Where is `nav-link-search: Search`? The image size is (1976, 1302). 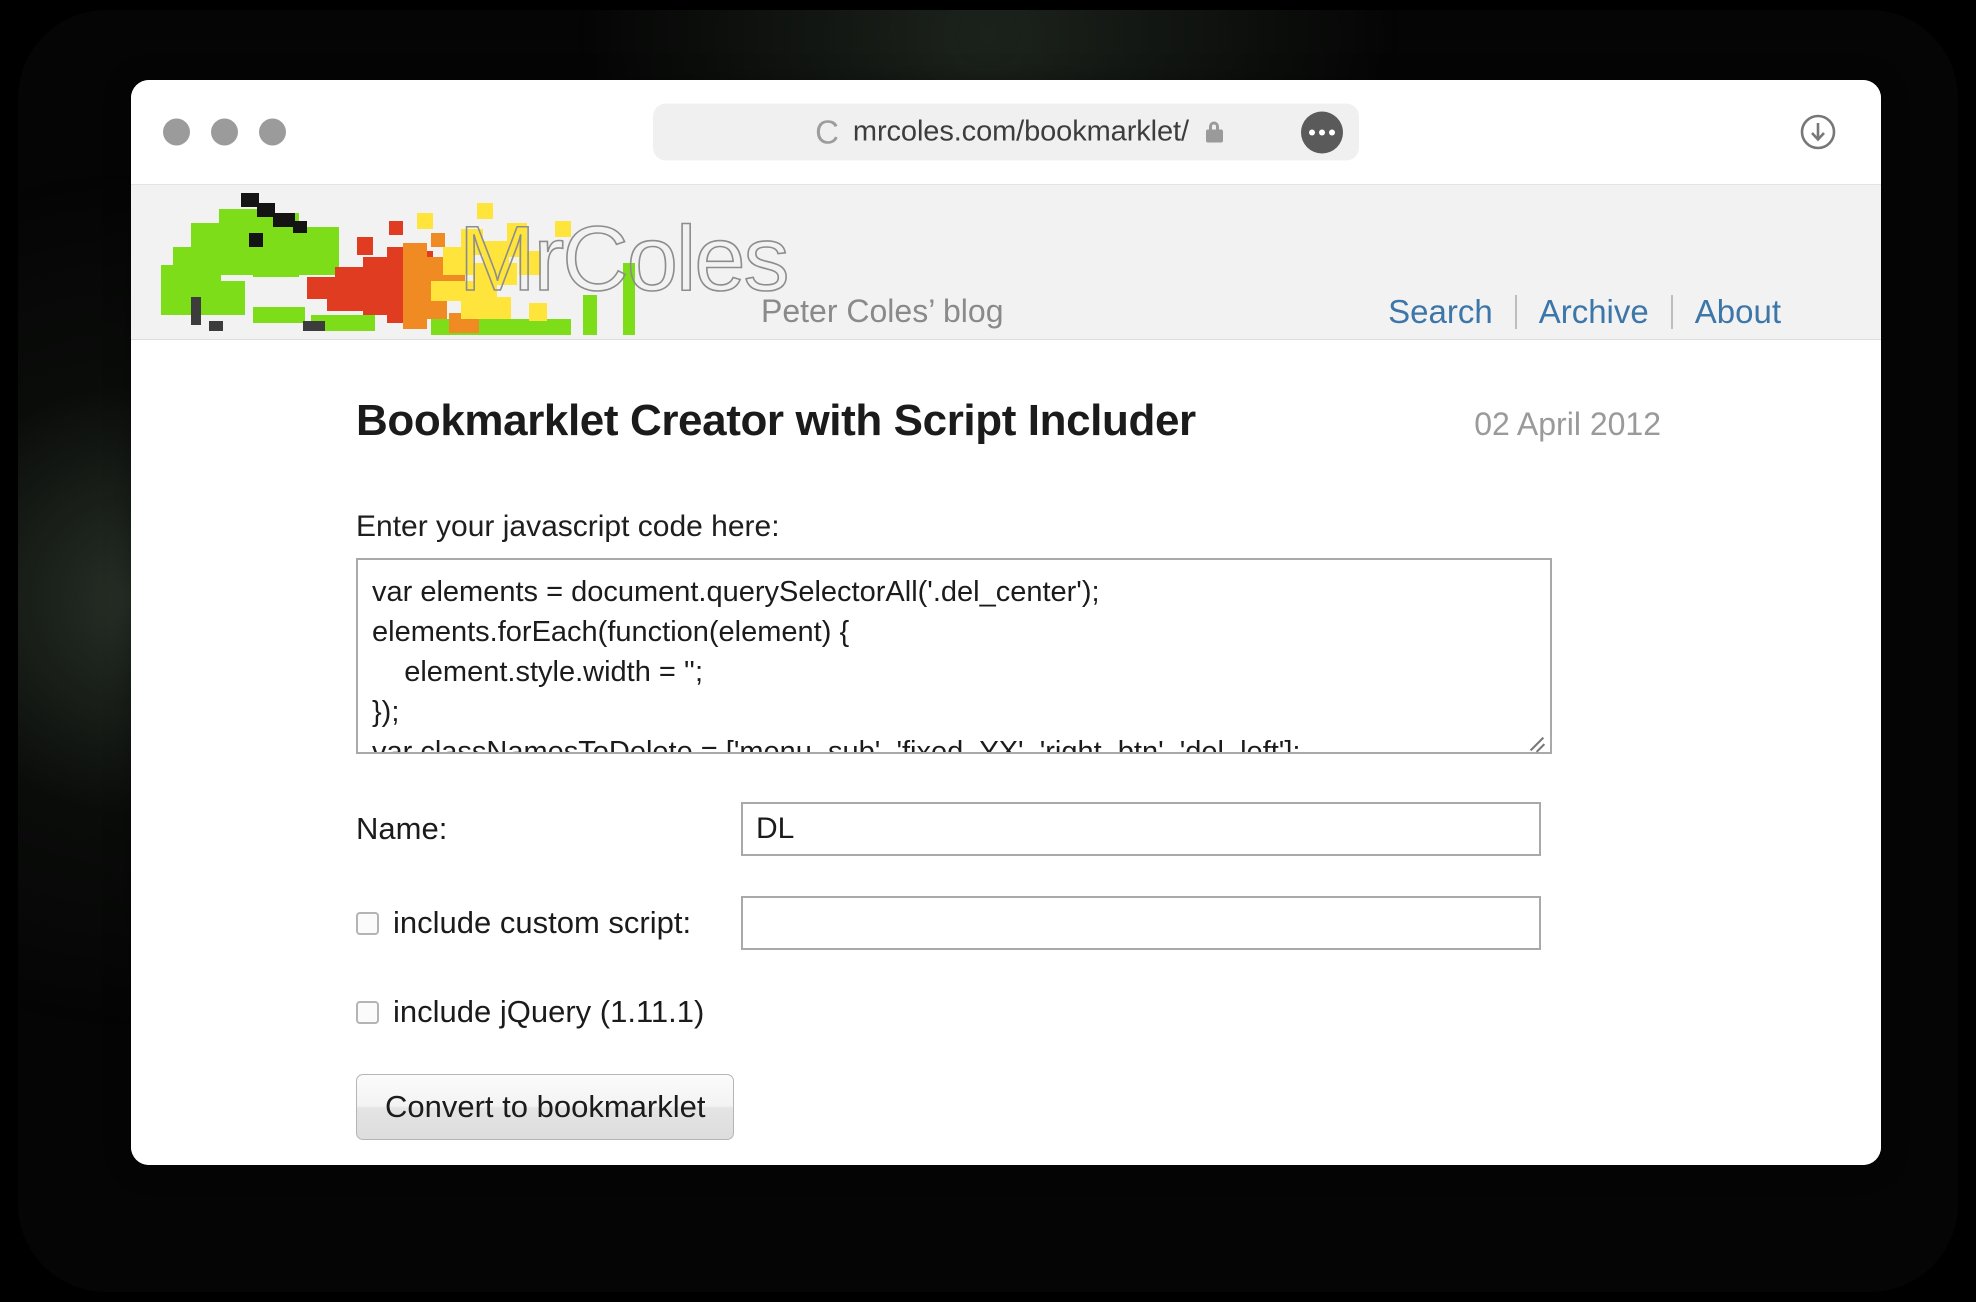 nav-link-search: Search is located at coordinates (1440, 312).